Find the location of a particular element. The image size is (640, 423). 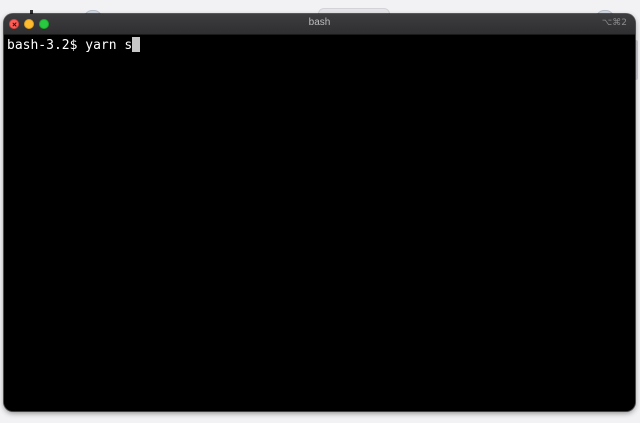

window-shortcut-label: ⌥⌘2 is located at coordinates (614, 23).